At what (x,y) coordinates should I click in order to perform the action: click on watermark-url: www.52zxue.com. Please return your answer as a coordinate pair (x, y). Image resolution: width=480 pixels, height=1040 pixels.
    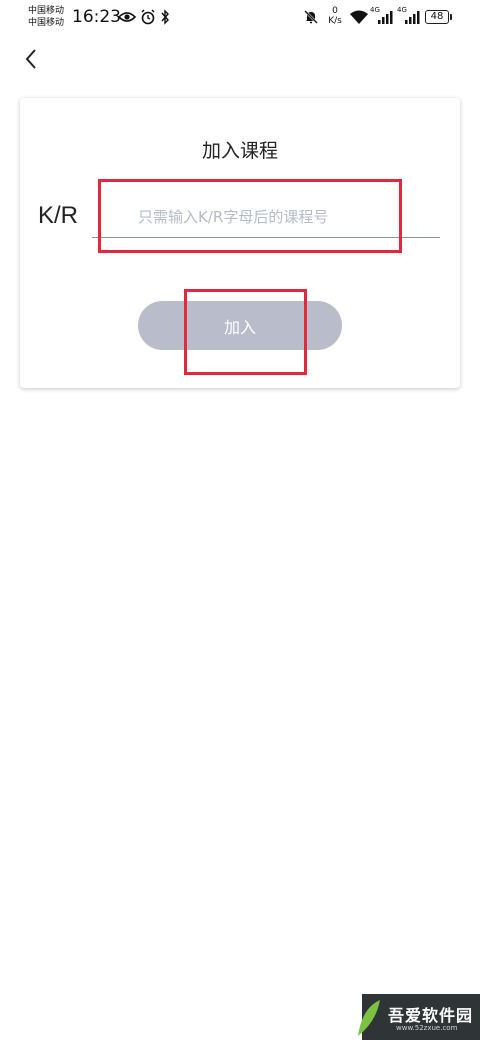
    Looking at the image, I should click on (427, 1028).